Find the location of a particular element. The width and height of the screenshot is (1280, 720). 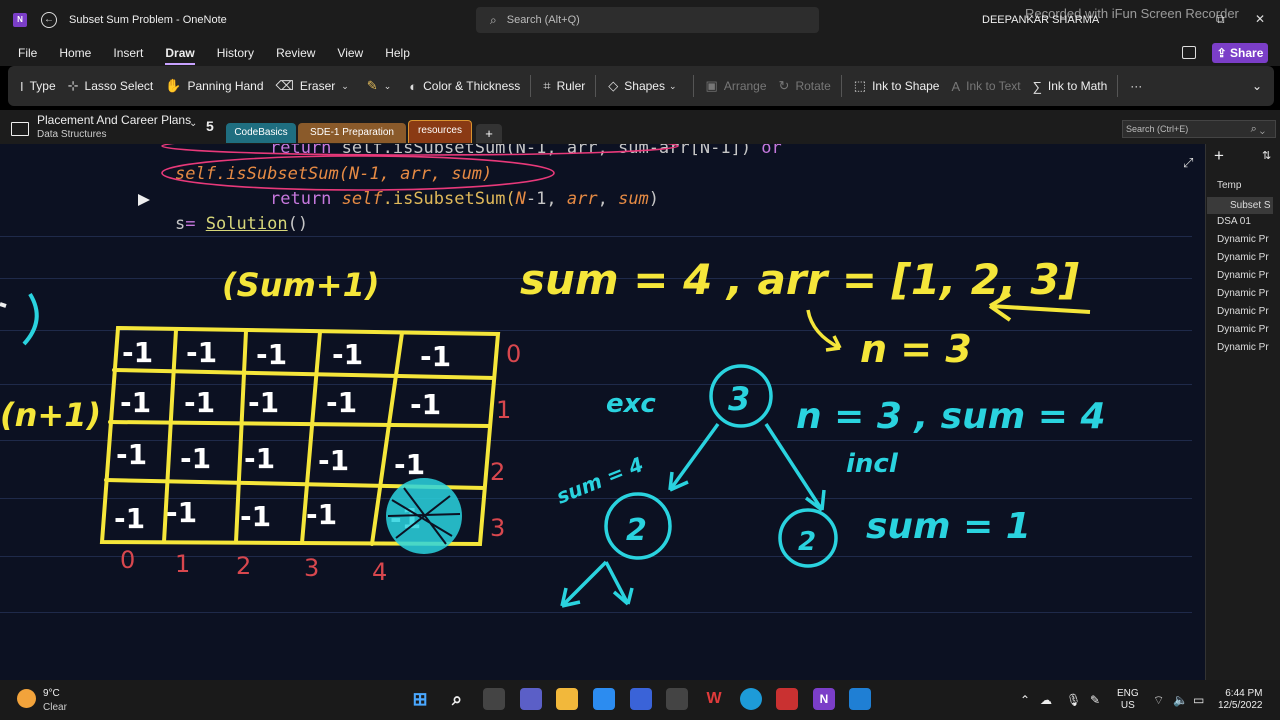

close-icon: ✕ is located at coordinates (1260, 19).